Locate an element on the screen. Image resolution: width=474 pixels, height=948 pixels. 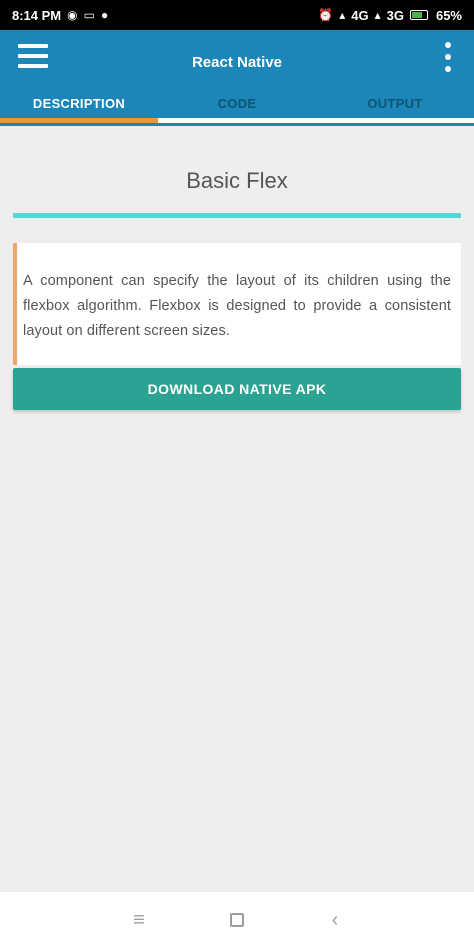
signal-icon-2: ▴ is located at coordinates (377, 15).